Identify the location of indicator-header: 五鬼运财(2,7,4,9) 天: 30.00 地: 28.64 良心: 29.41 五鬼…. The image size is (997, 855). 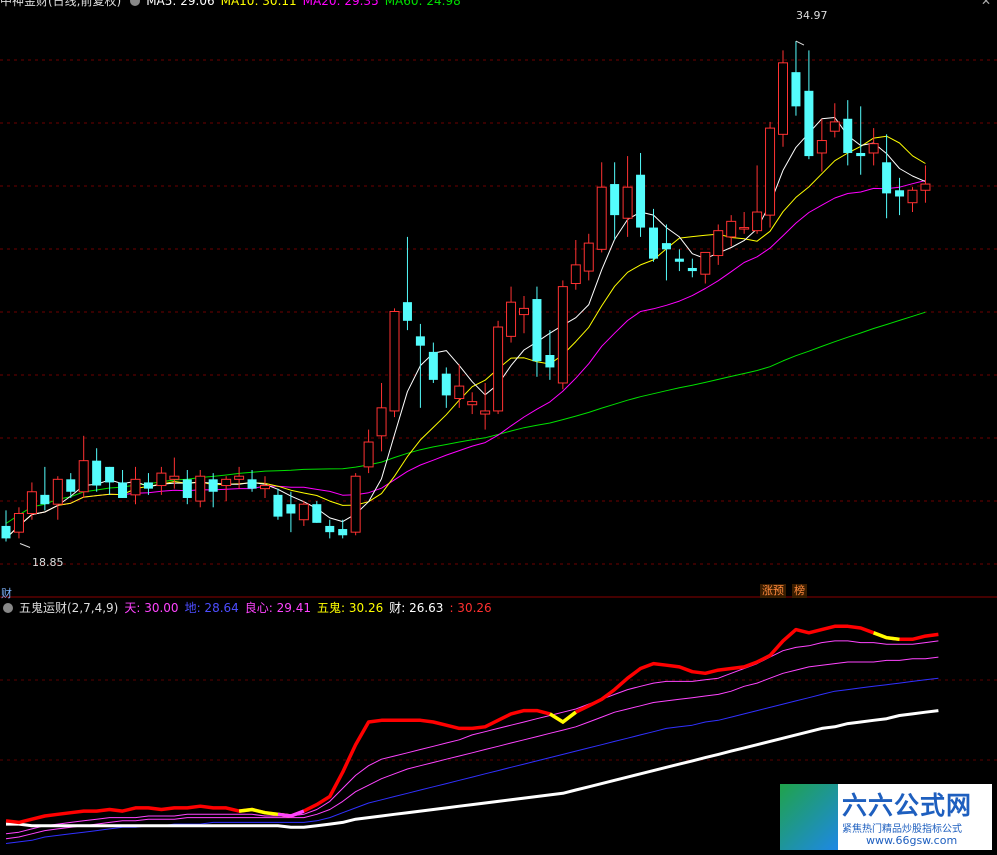
(249, 608).